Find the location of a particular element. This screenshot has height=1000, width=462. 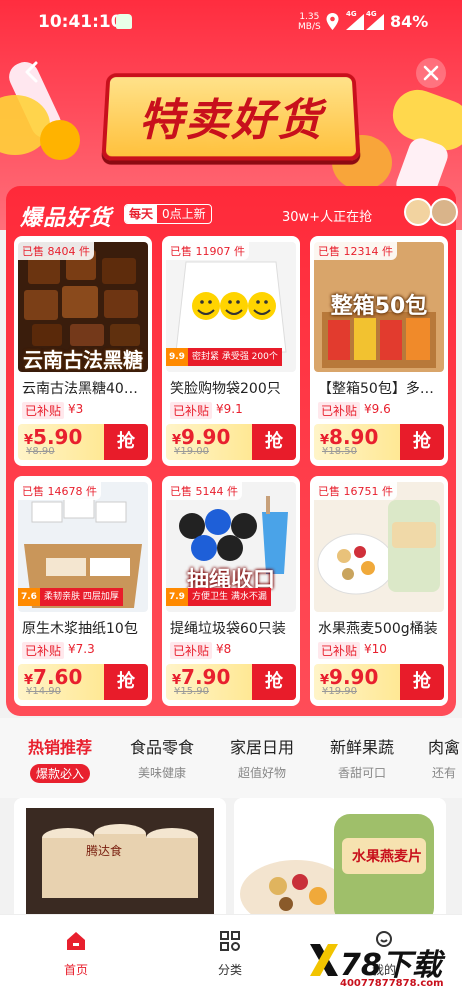

nav-home: 首页 is located at coordinates (76, 953).